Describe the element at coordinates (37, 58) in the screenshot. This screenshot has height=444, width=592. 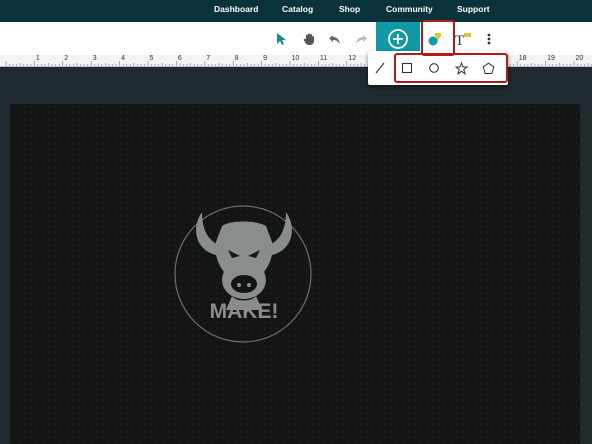
I see `ruler-label: 1` at that location.